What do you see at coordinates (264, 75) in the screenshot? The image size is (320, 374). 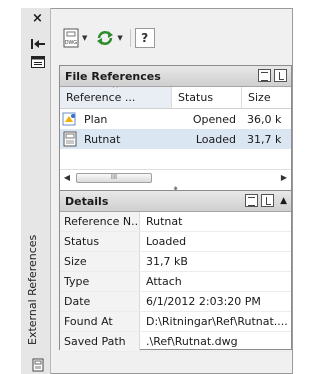 I see `list-view-icon` at bounding box center [264, 75].